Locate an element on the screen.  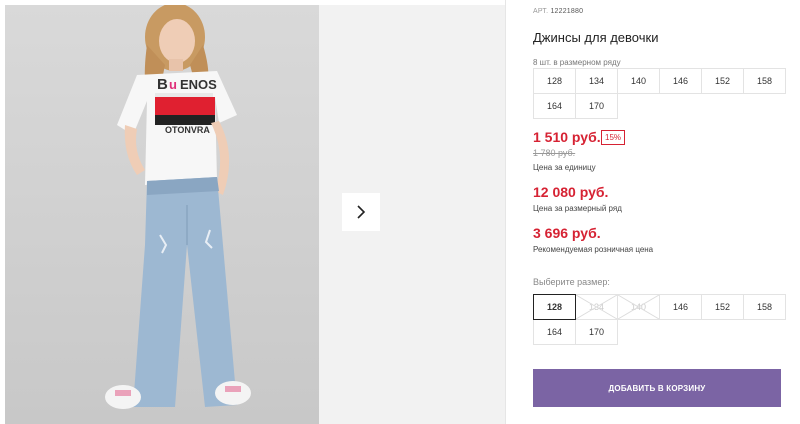
unit-price-caption: Цена за единицу is located at coordinates (564, 167).